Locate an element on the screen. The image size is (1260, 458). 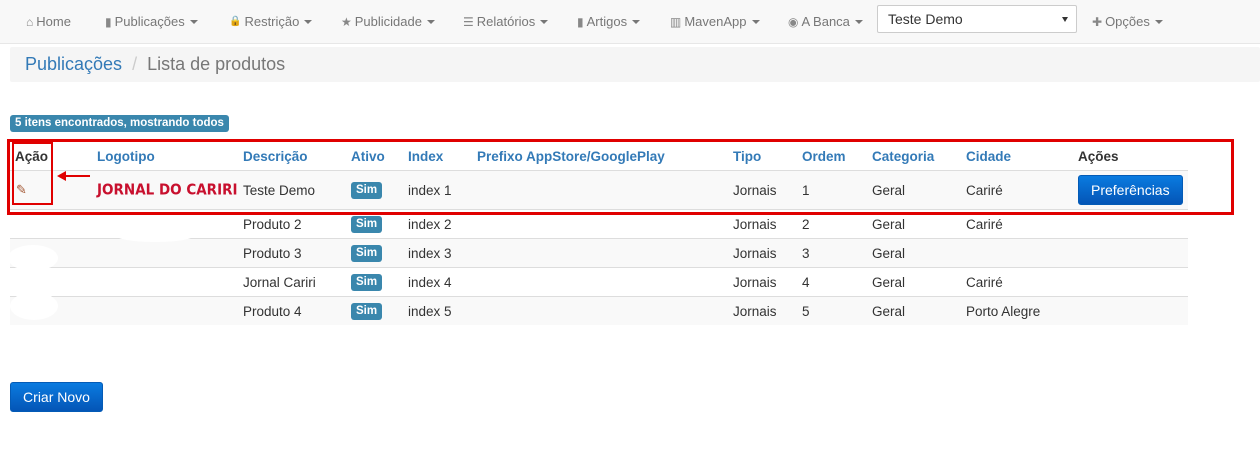
nav-publicidade: ★ Publicidade is located at coordinates (388, 22).